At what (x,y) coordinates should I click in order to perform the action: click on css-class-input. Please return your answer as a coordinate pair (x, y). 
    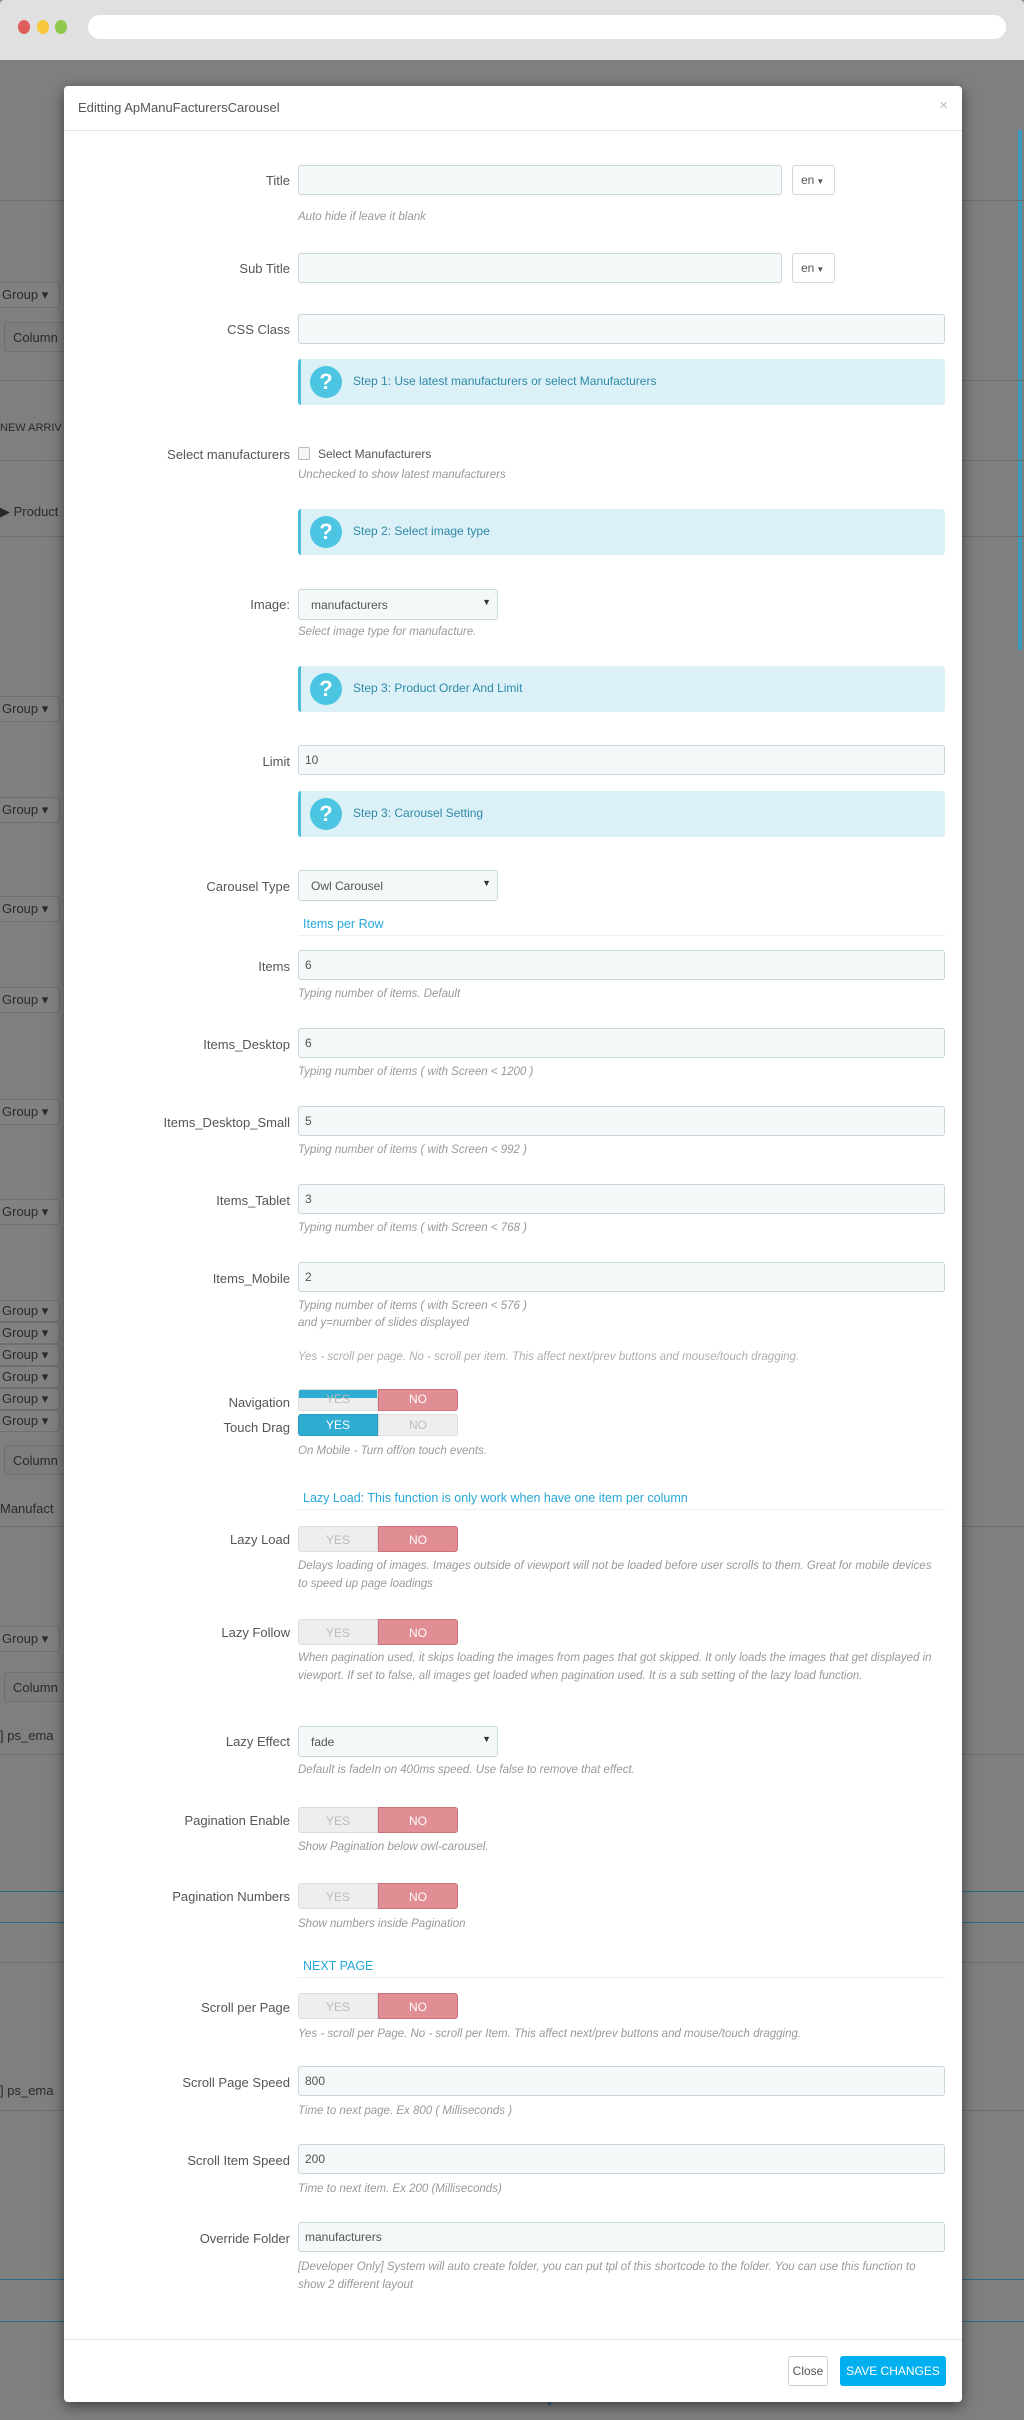
    Looking at the image, I should click on (621, 329).